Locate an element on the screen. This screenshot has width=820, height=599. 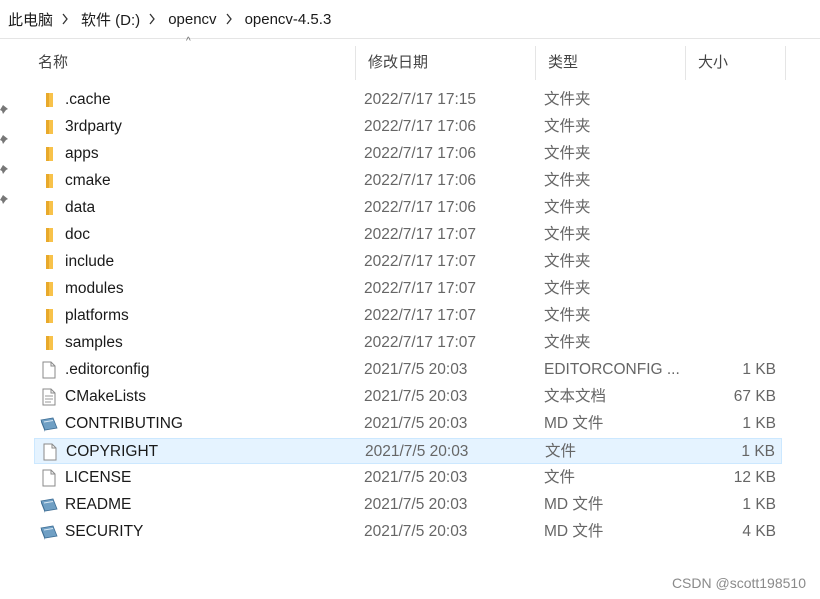
file-row: CONTRIBUTING 2021/7/5 20:03 MD 文件 1 KB is located at coordinates (408, 424).